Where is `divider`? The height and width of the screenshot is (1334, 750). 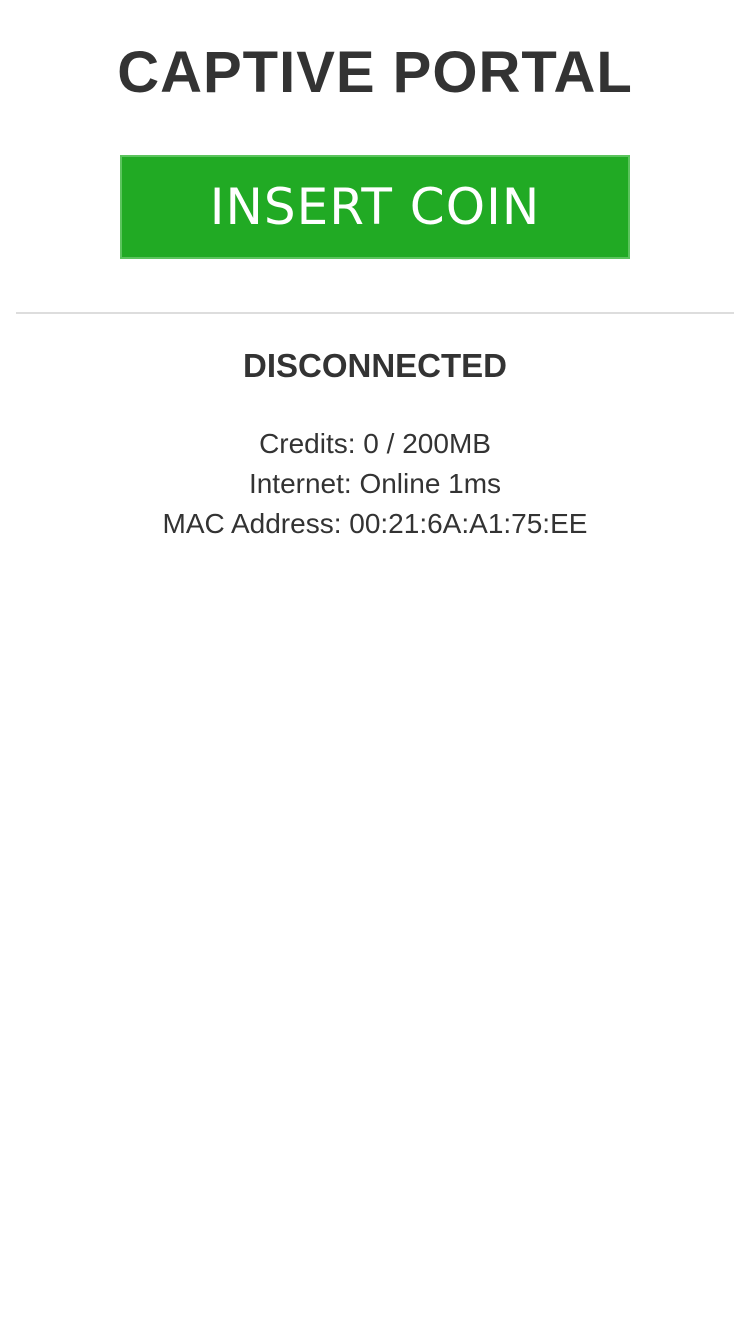 divider is located at coordinates (375, 313).